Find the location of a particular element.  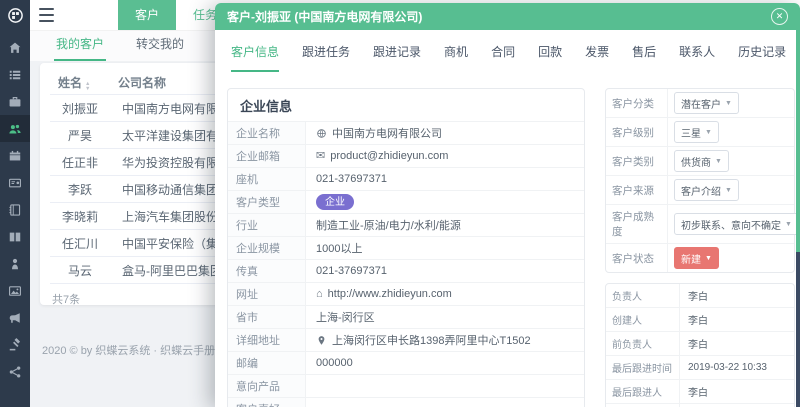

select-label: 客户类别 is located at coordinates (637, 161).